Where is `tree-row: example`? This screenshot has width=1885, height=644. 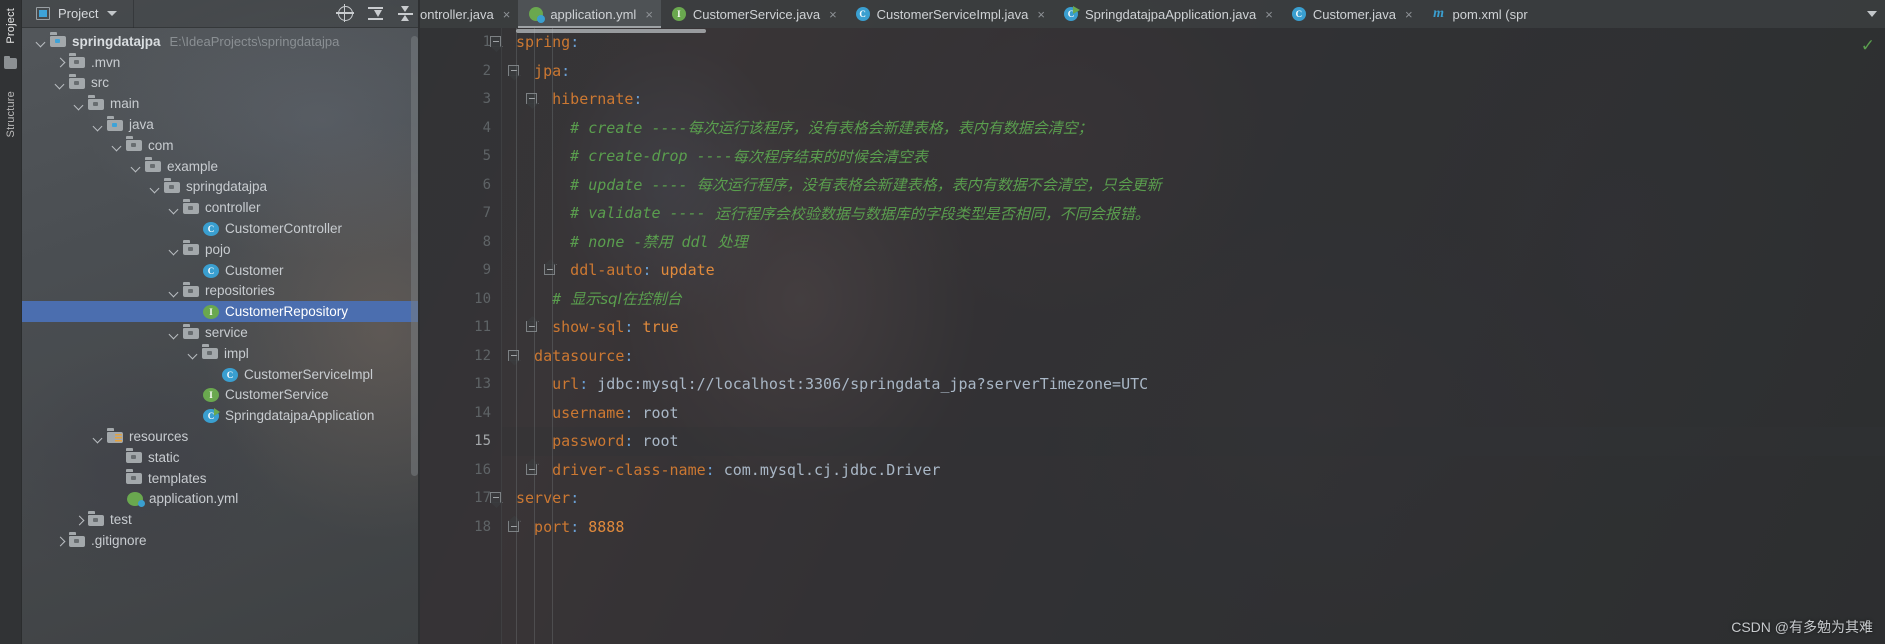
tree-row: example is located at coordinates (221, 166).